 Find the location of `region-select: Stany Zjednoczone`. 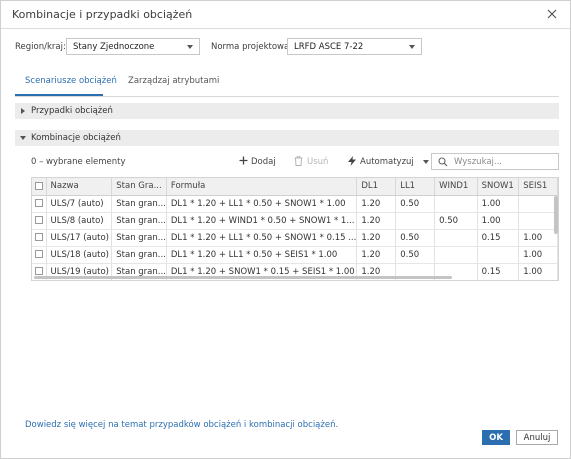

region-select: Stany Zjednoczone is located at coordinates (133, 46).